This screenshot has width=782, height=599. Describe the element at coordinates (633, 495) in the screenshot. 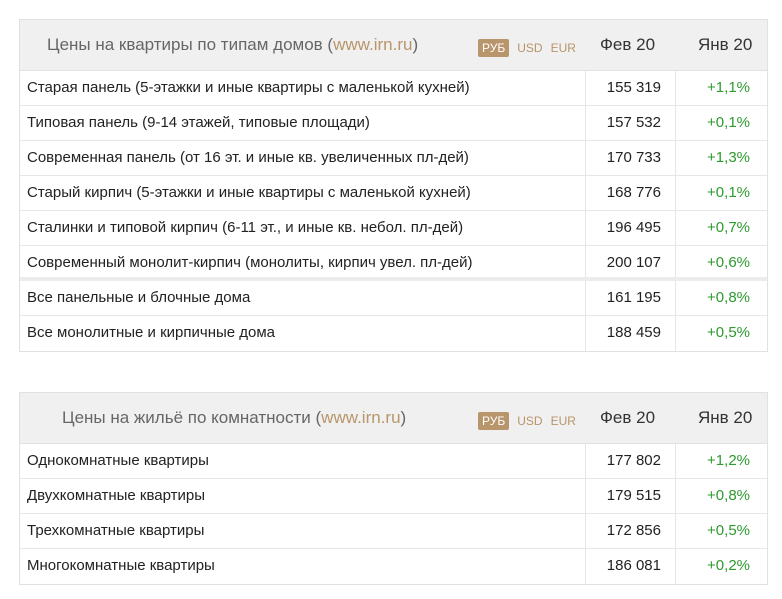

I see `row-value: 179 515` at that location.